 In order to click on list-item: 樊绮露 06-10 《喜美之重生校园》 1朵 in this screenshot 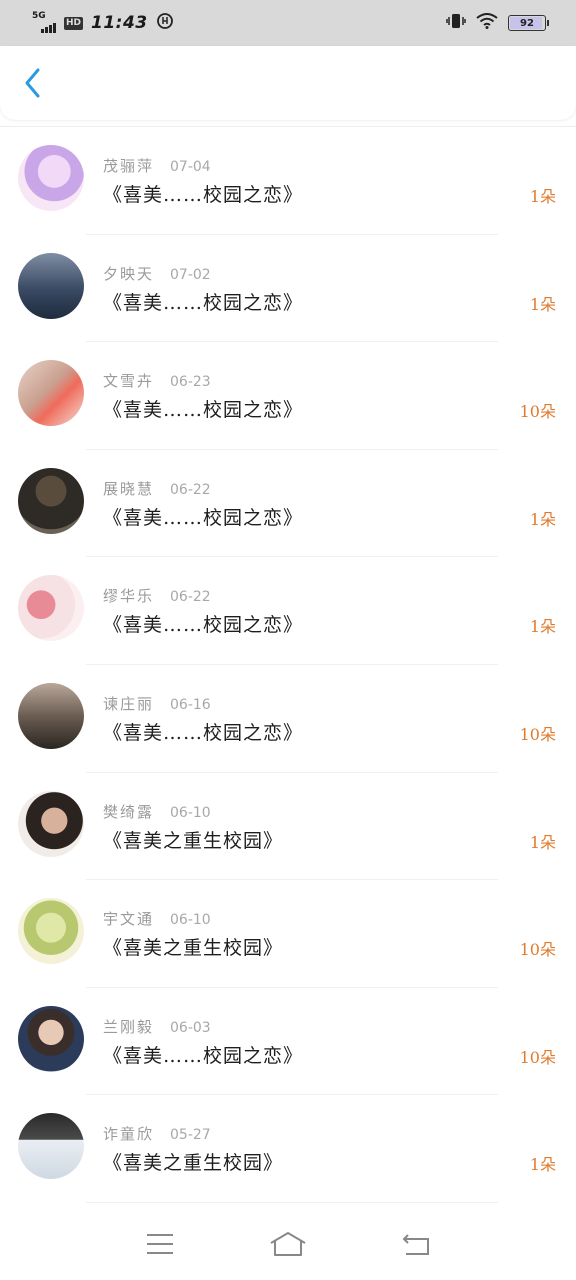, I will do `click(288, 827)`.